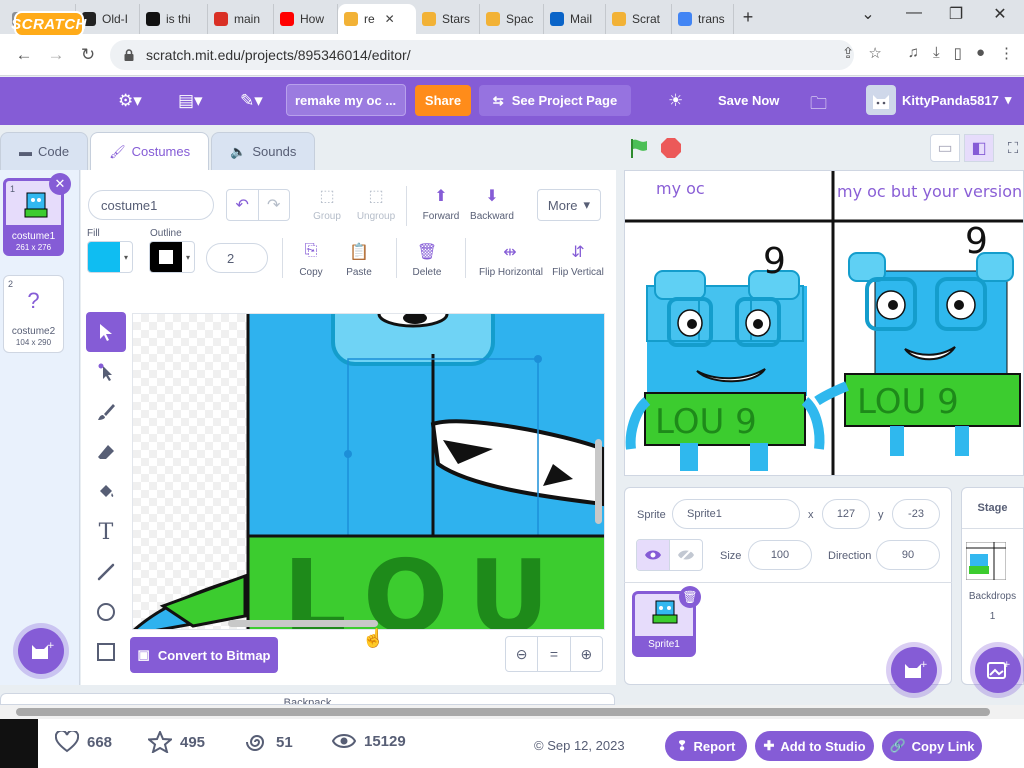 The width and height of the screenshot is (1024, 768). What do you see at coordinates (56, 55) in the screenshot?
I see `forward-icon: →` at bounding box center [56, 55].